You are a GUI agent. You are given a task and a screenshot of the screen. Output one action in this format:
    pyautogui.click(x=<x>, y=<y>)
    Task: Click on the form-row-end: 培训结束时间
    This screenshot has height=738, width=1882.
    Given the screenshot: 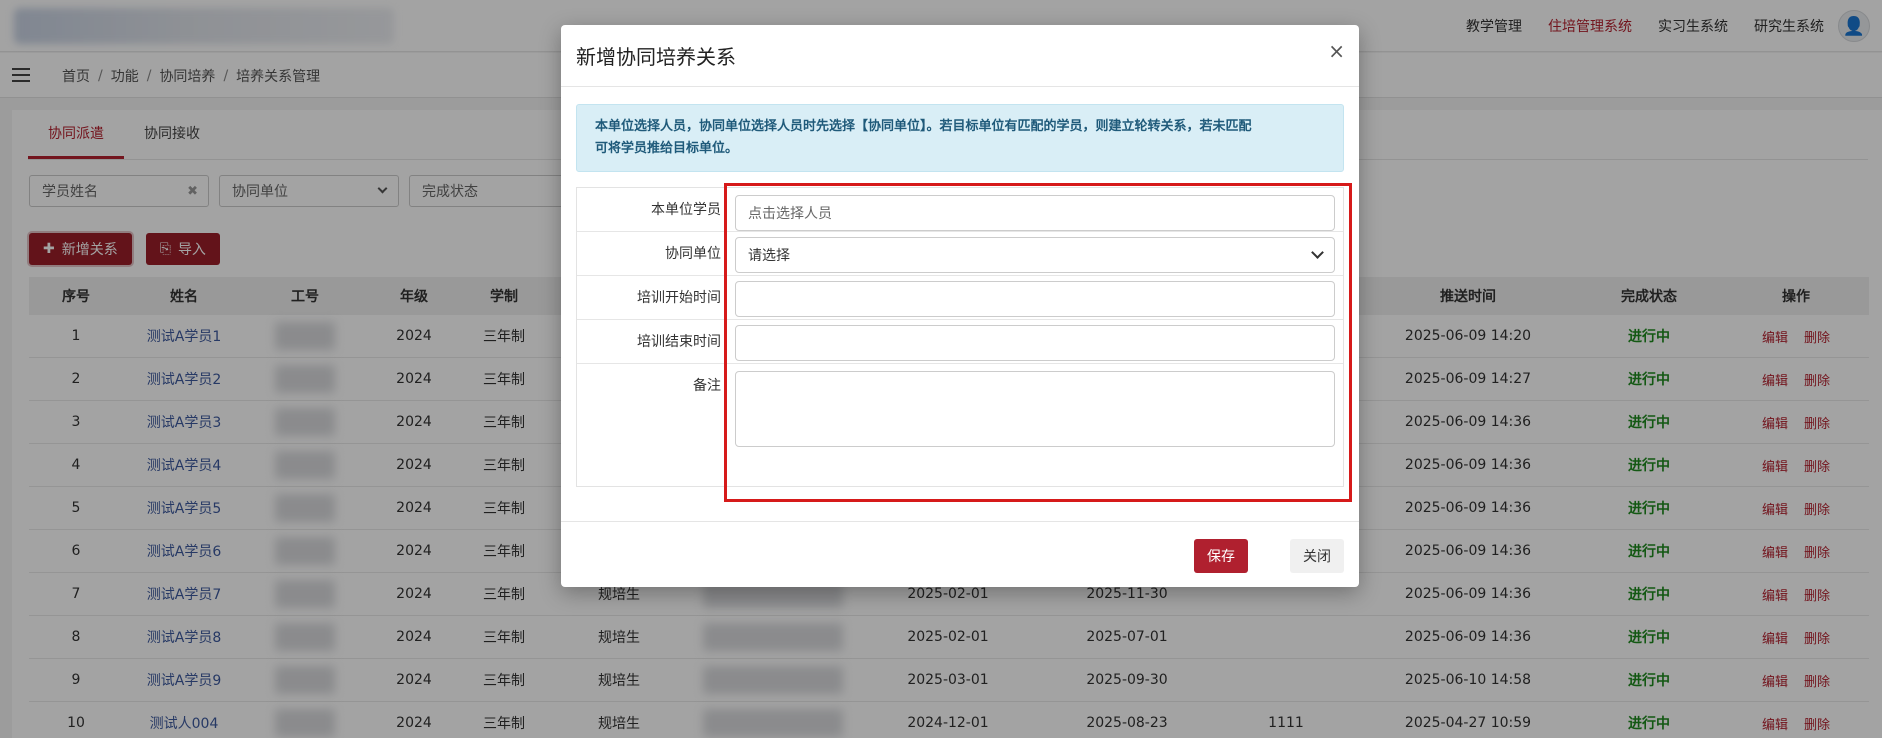 What is the action you would take?
    pyautogui.click(x=960, y=342)
    